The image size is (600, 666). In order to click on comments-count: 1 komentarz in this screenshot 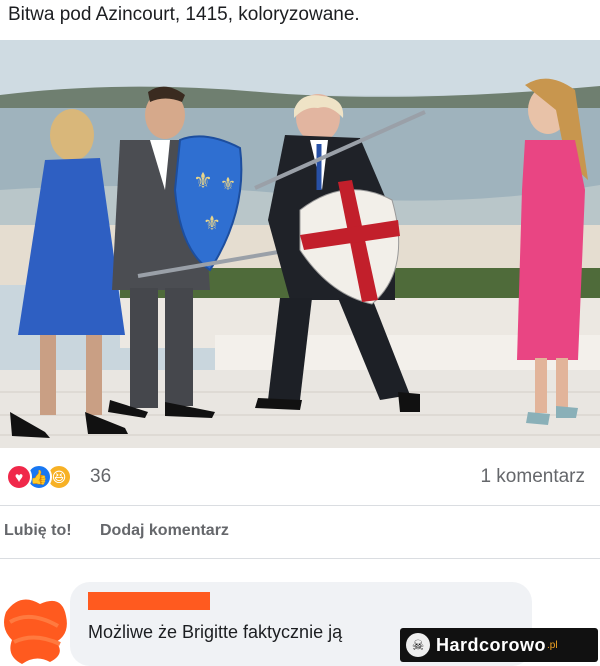, I will do `click(532, 477)`.